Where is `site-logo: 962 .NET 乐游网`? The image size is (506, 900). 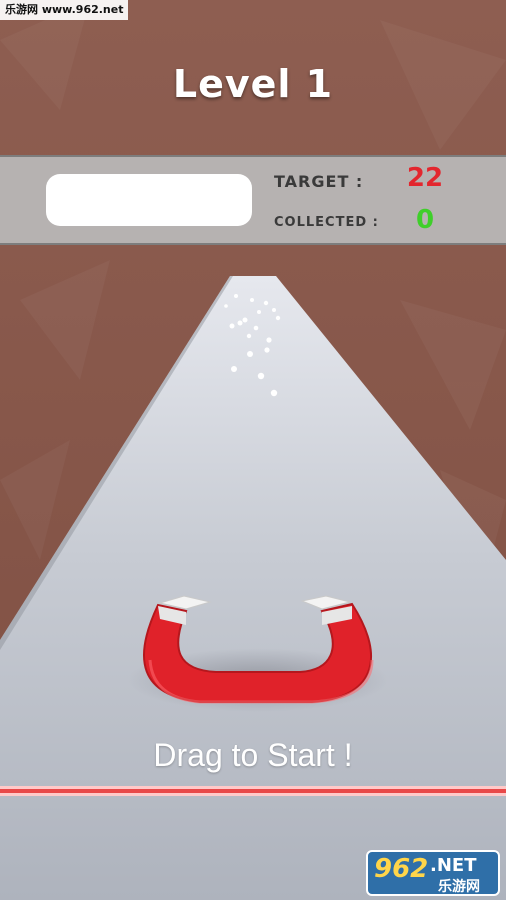 site-logo: 962 .NET 乐游网 is located at coordinates (433, 873).